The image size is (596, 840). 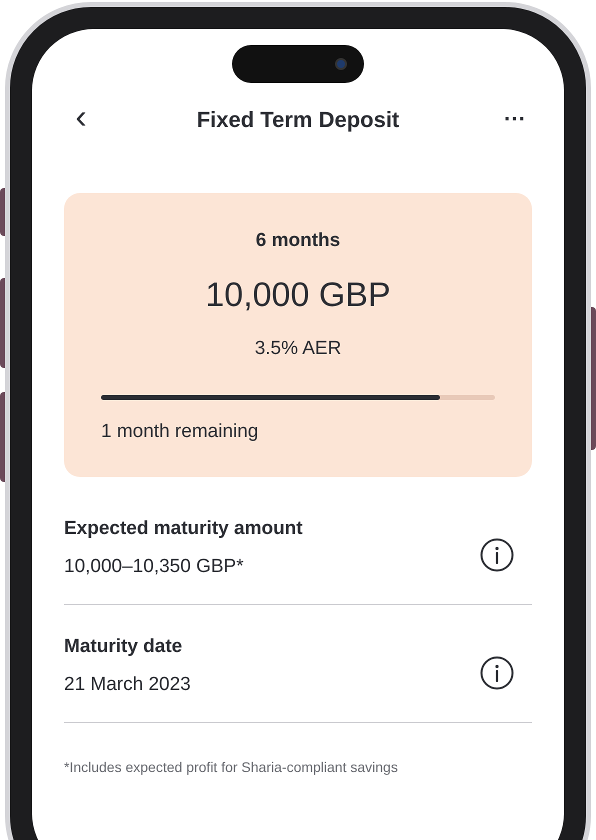 I want to click on detail-value: 10,000–10,350 GBP*, so click(x=154, y=567).